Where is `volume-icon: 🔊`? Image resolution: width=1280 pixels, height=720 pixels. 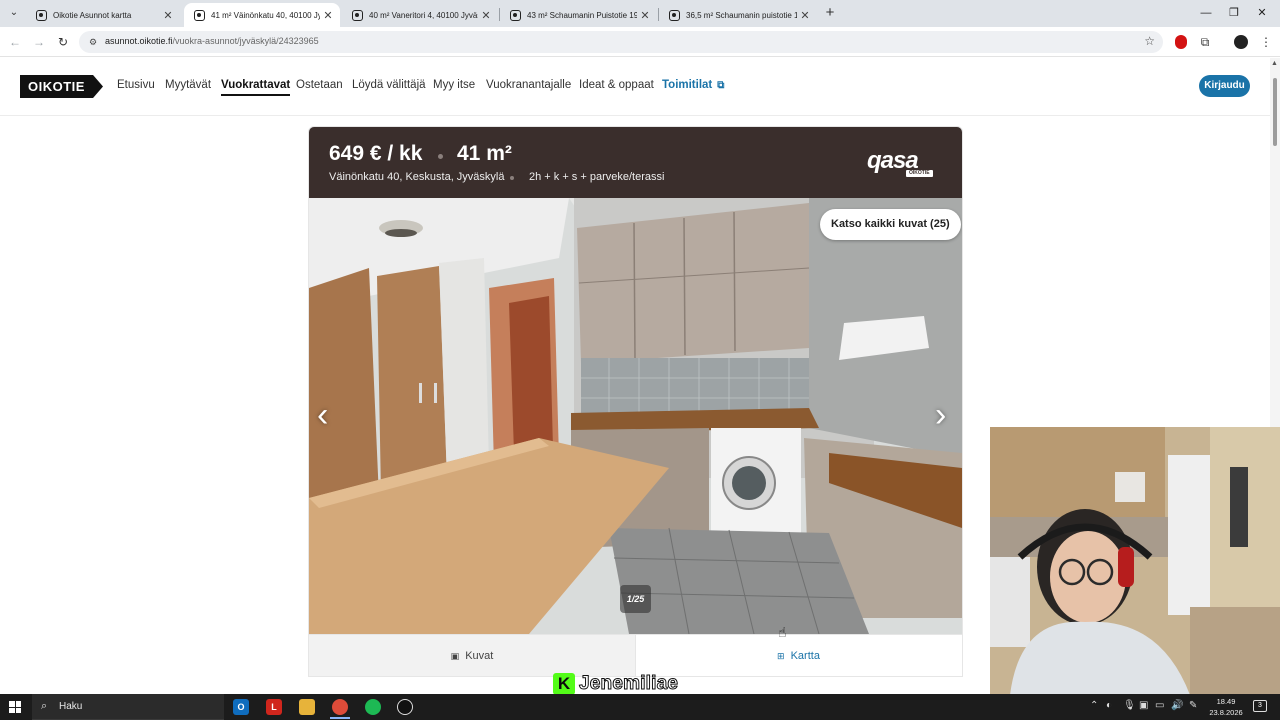 volume-icon: 🔊 is located at coordinates (1177, 705).